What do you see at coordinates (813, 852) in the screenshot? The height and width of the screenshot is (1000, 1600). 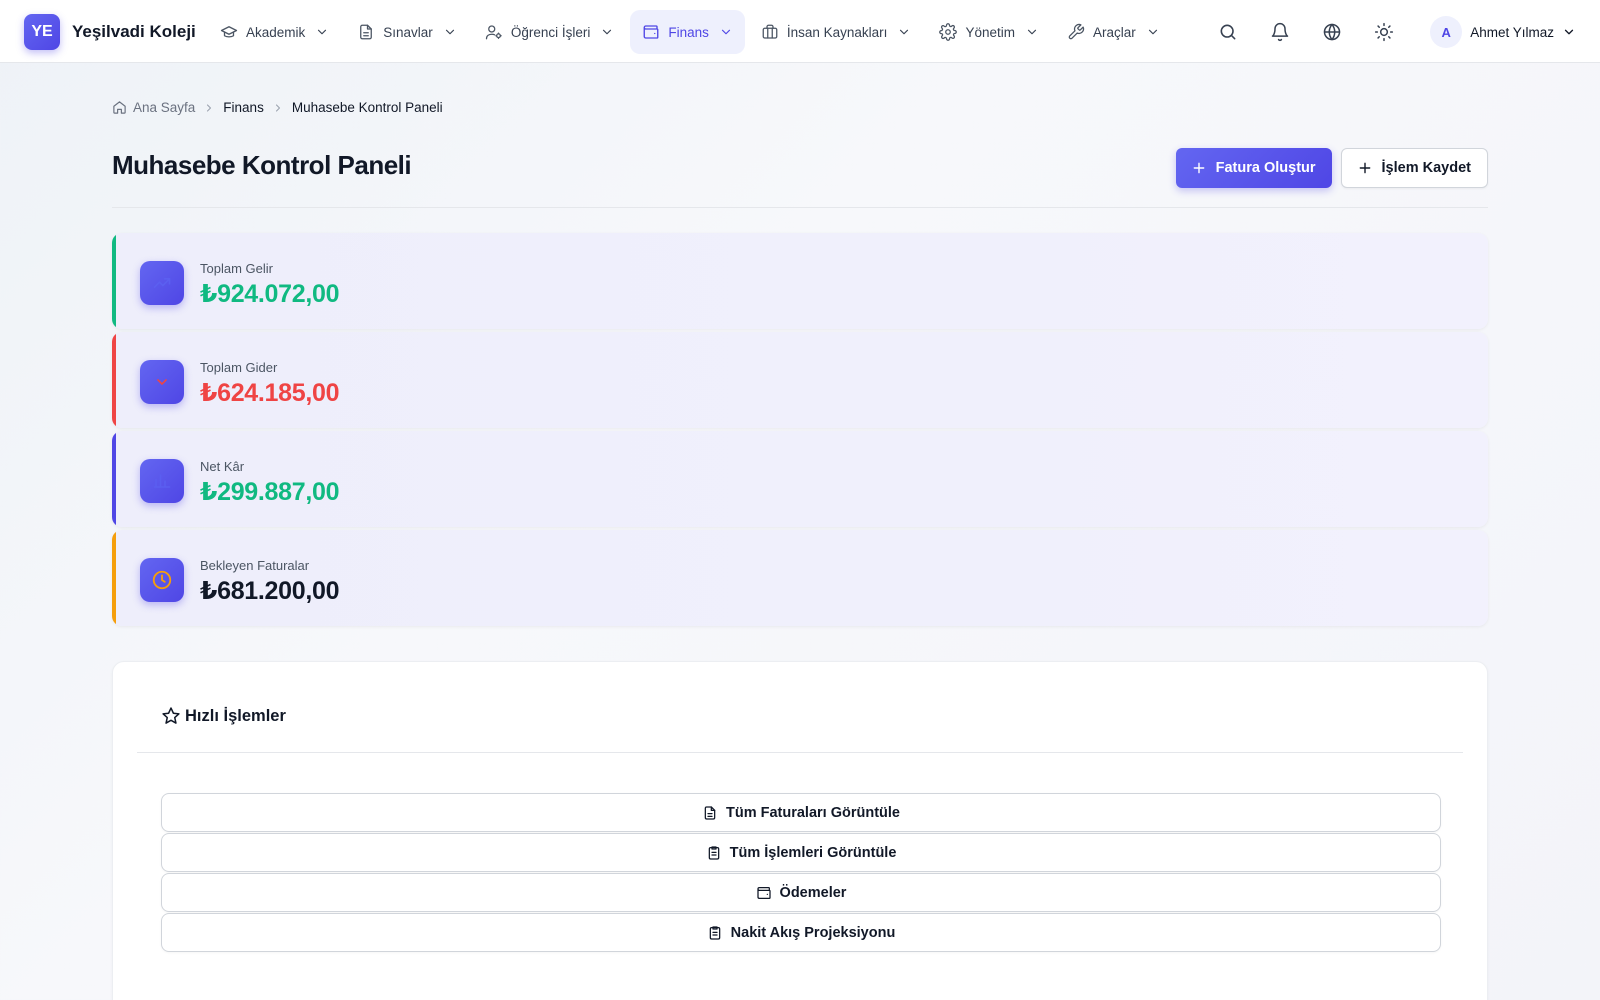 I see `quick-action-label: Tüm İşlemleri Görüntüle` at bounding box center [813, 852].